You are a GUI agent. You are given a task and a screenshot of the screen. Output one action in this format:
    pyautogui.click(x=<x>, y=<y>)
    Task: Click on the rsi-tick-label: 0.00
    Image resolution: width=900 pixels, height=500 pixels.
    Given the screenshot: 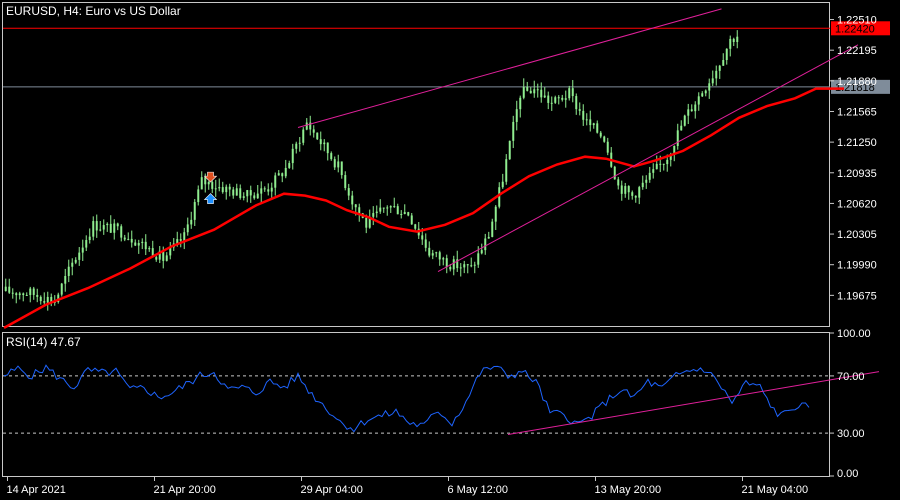 What is the action you would take?
    pyautogui.click(x=847, y=474)
    